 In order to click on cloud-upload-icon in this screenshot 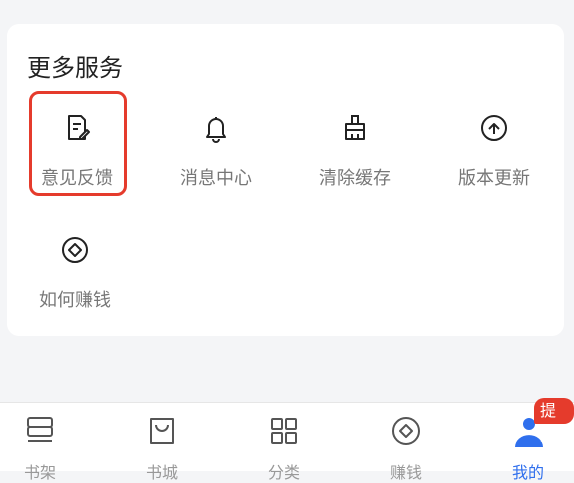, I will do `click(494, 128)`.